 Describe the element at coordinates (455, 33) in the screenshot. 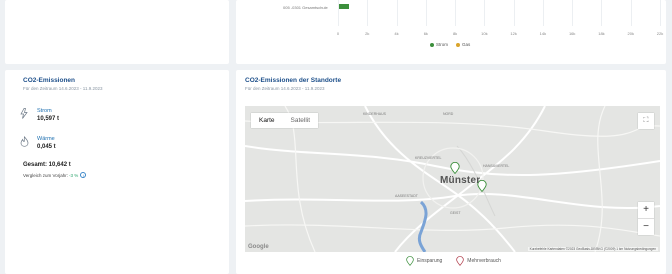

I see `x-tick-label: 8k` at that location.